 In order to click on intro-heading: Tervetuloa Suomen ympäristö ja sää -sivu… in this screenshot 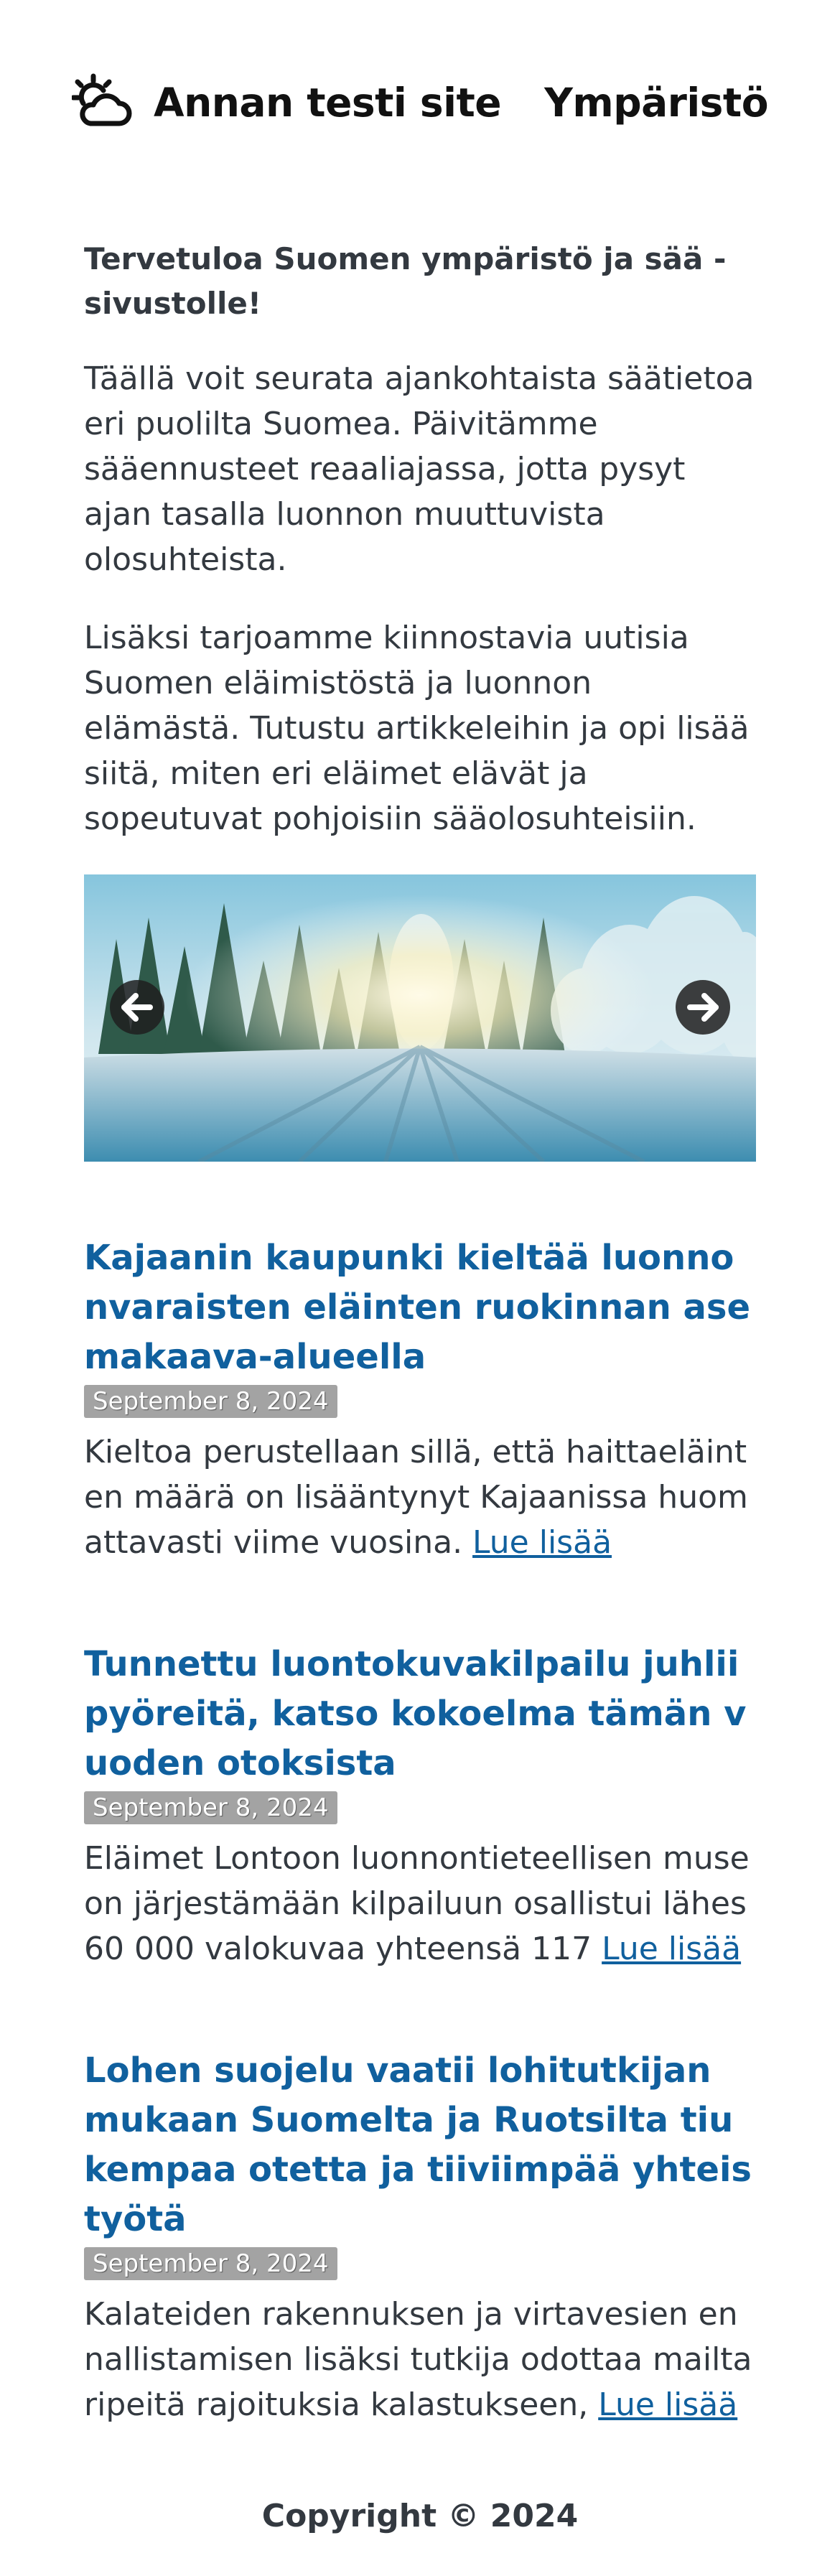, I will do `click(405, 281)`.